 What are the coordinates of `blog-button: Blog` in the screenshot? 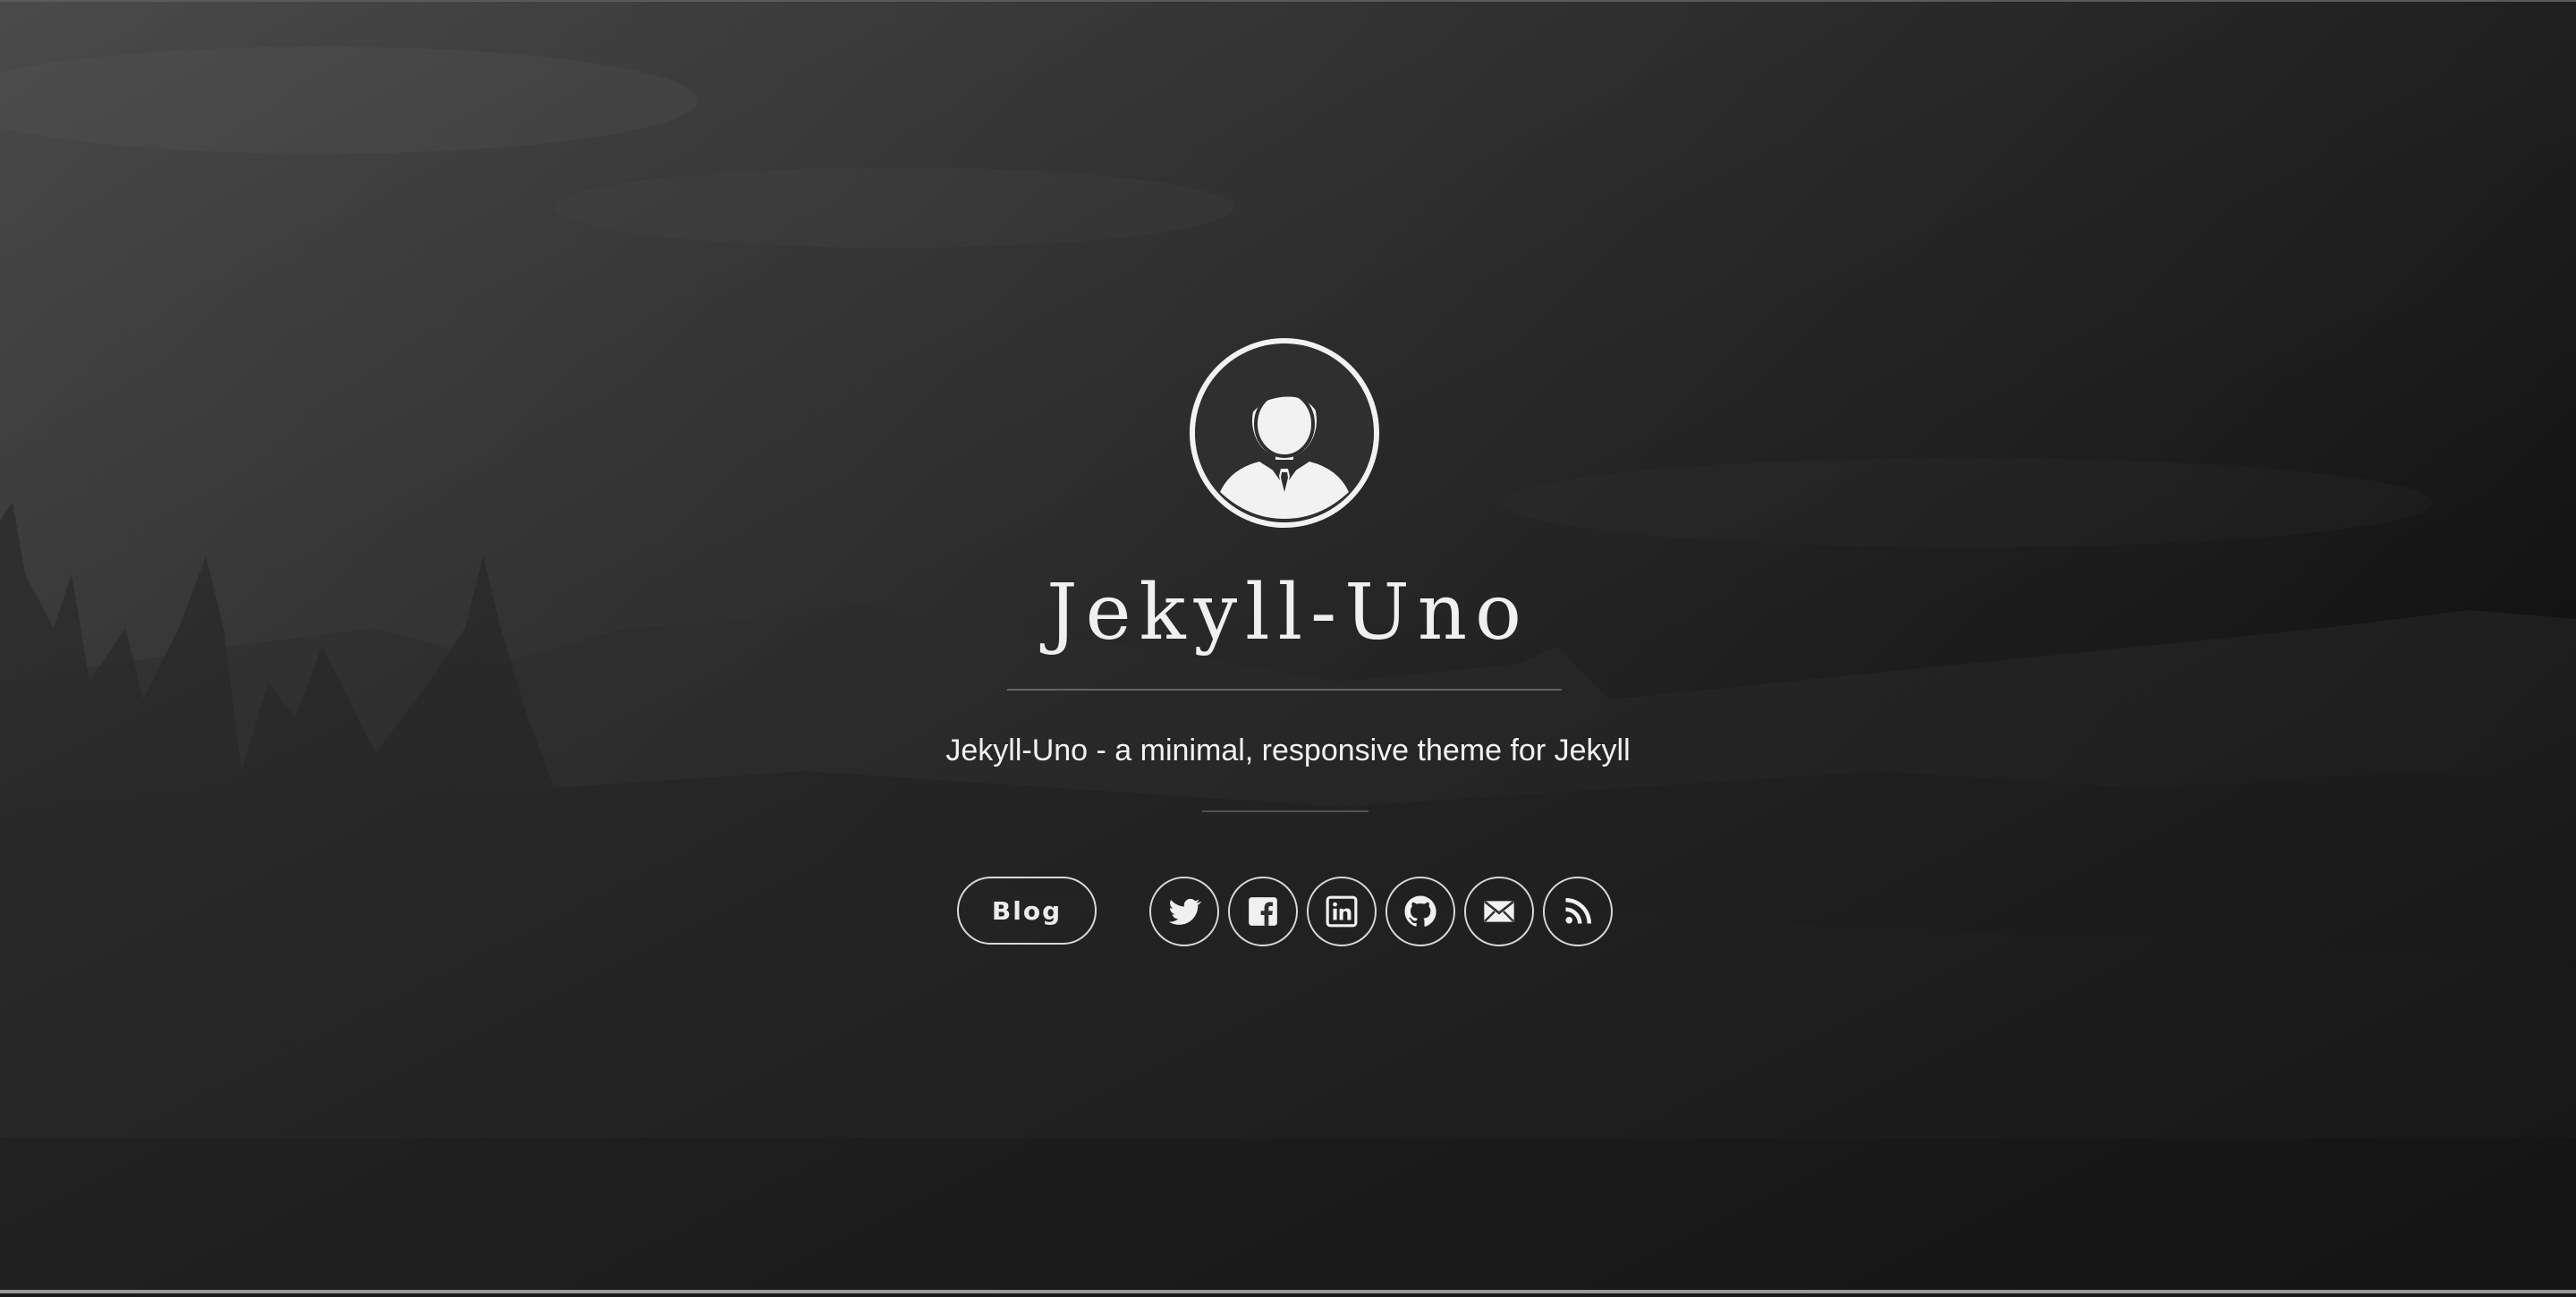 It's located at (1027, 911).